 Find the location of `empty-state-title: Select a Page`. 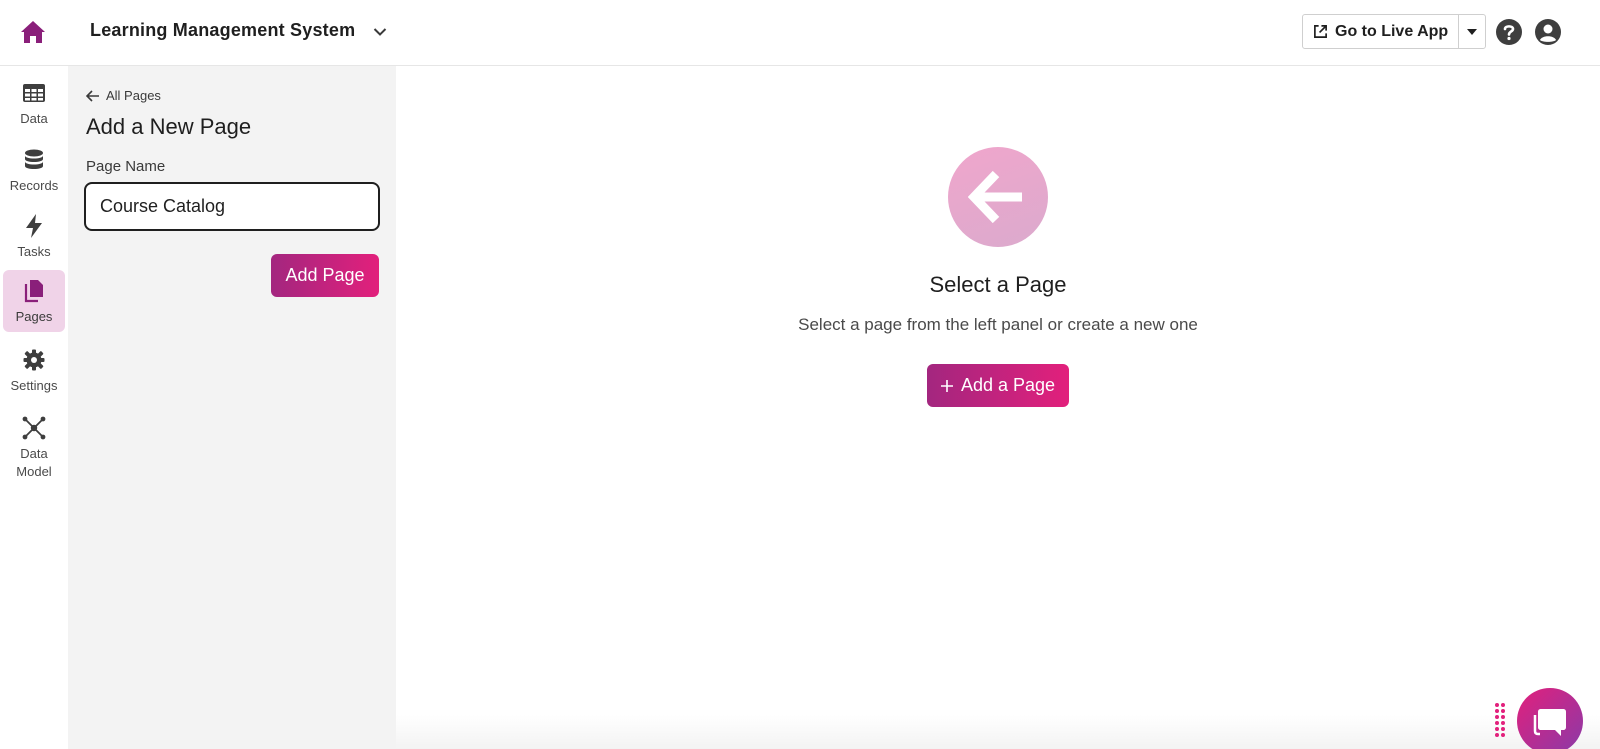

empty-state-title: Select a Page is located at coordinates (998, 284).